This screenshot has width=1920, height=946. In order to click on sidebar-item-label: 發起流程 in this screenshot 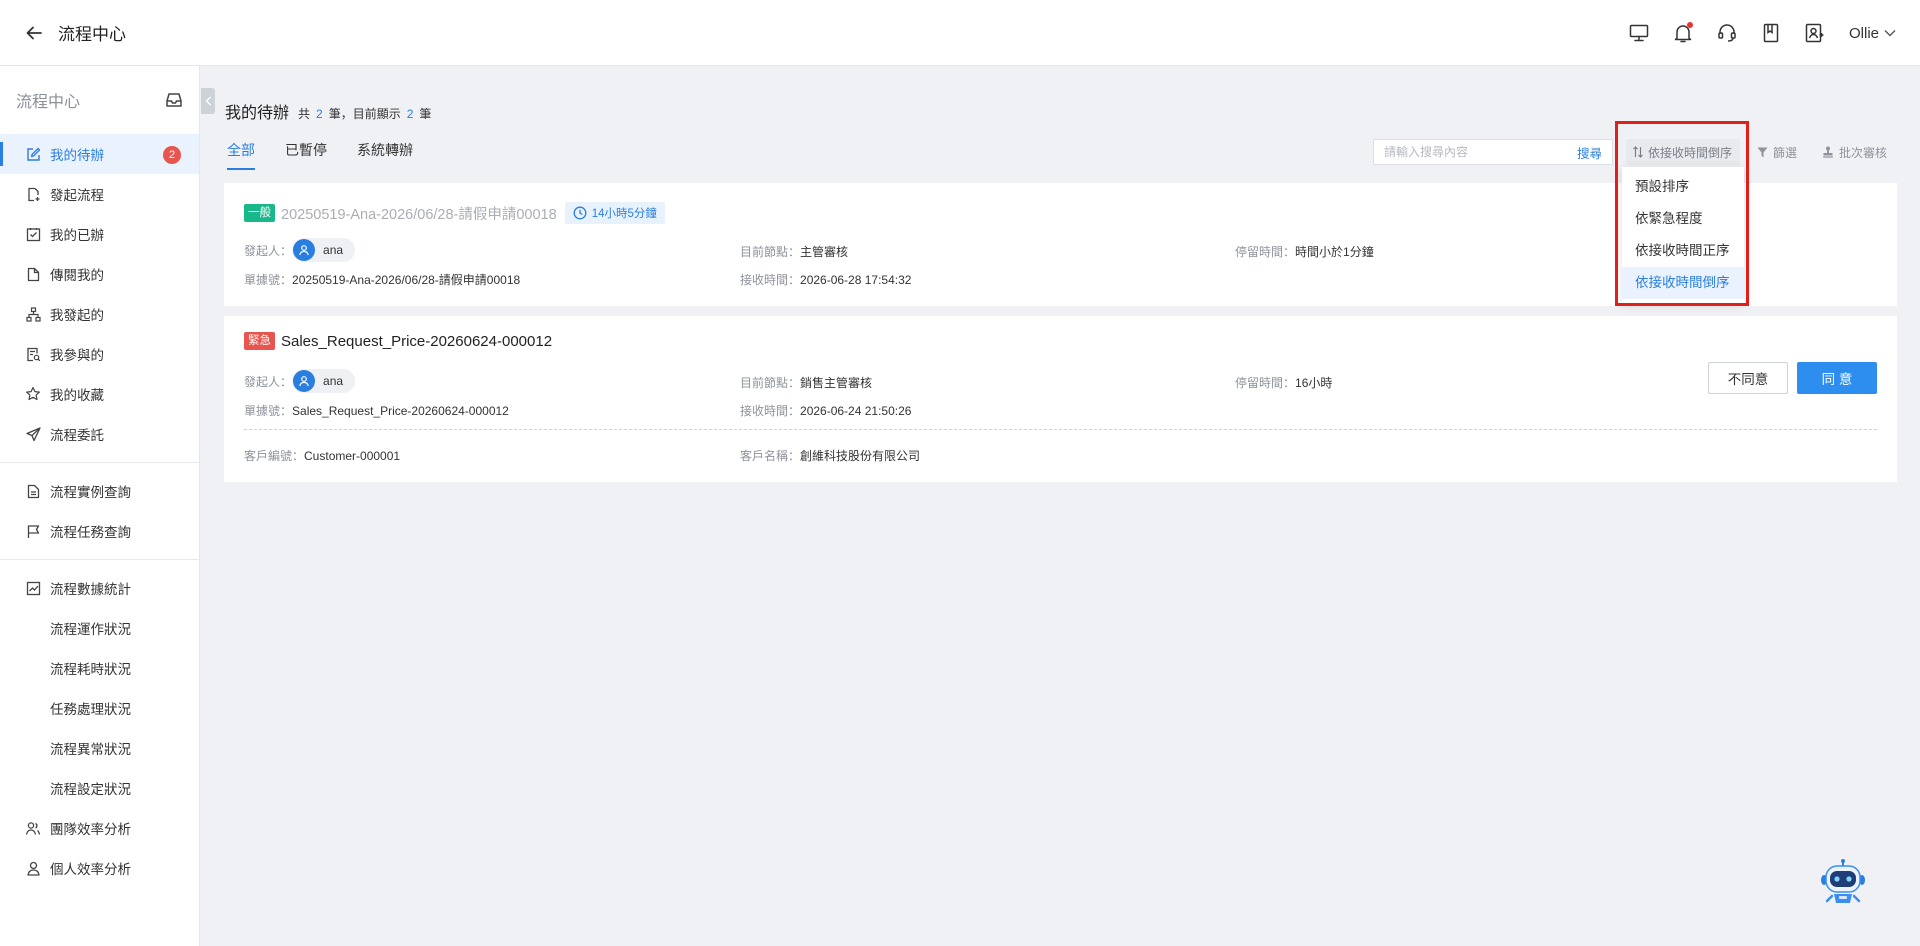, I will do `click(77, 195)`.